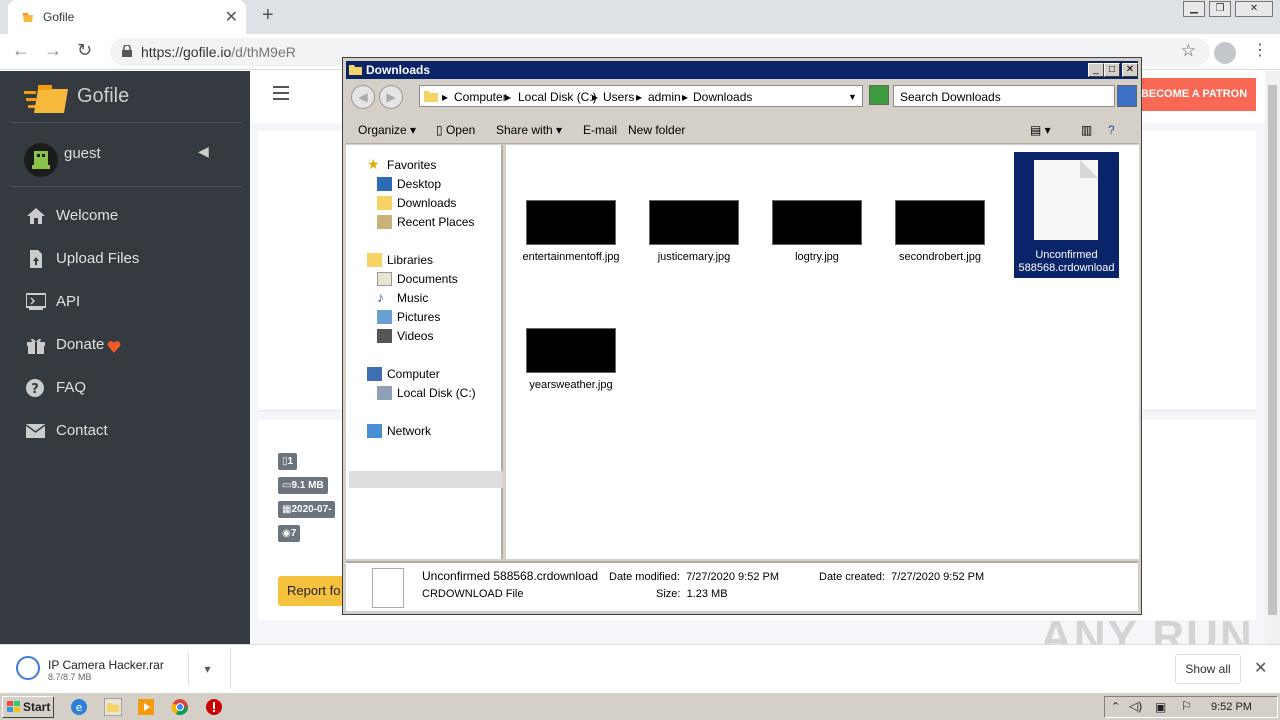 This screenshot has width=1280, height=720. I want to click on show-all-button: Show all, so click(1208, 669).